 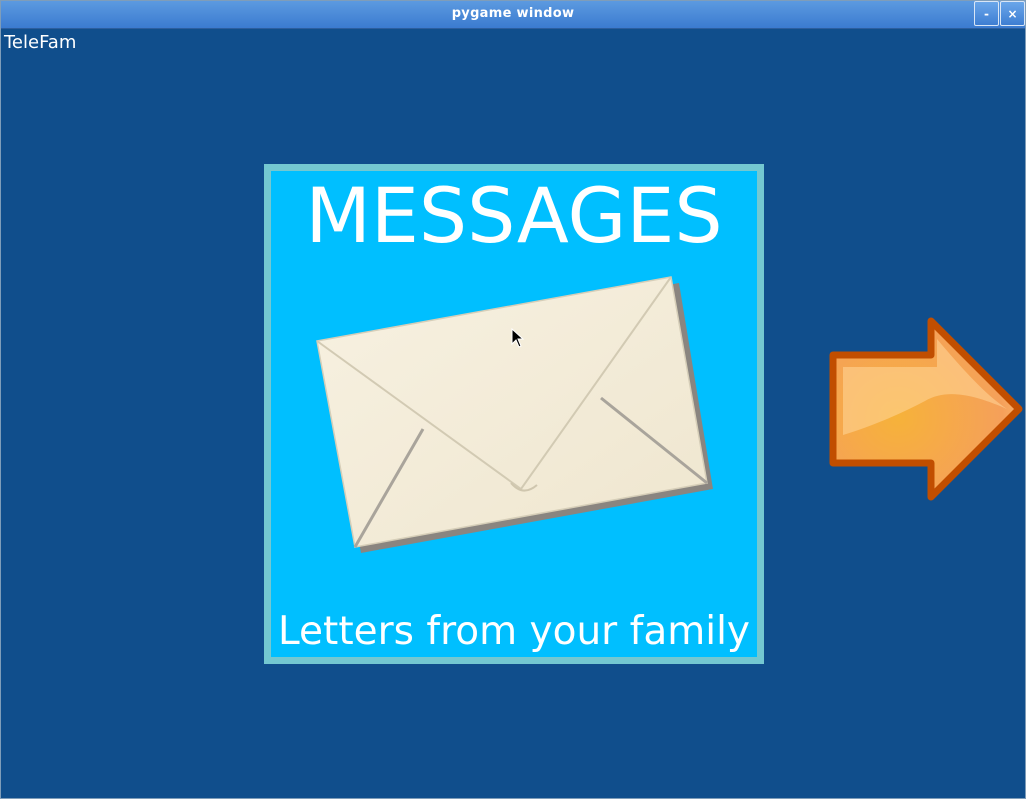 I want to click on window-title: pygame window, so click(x=513, y=13).